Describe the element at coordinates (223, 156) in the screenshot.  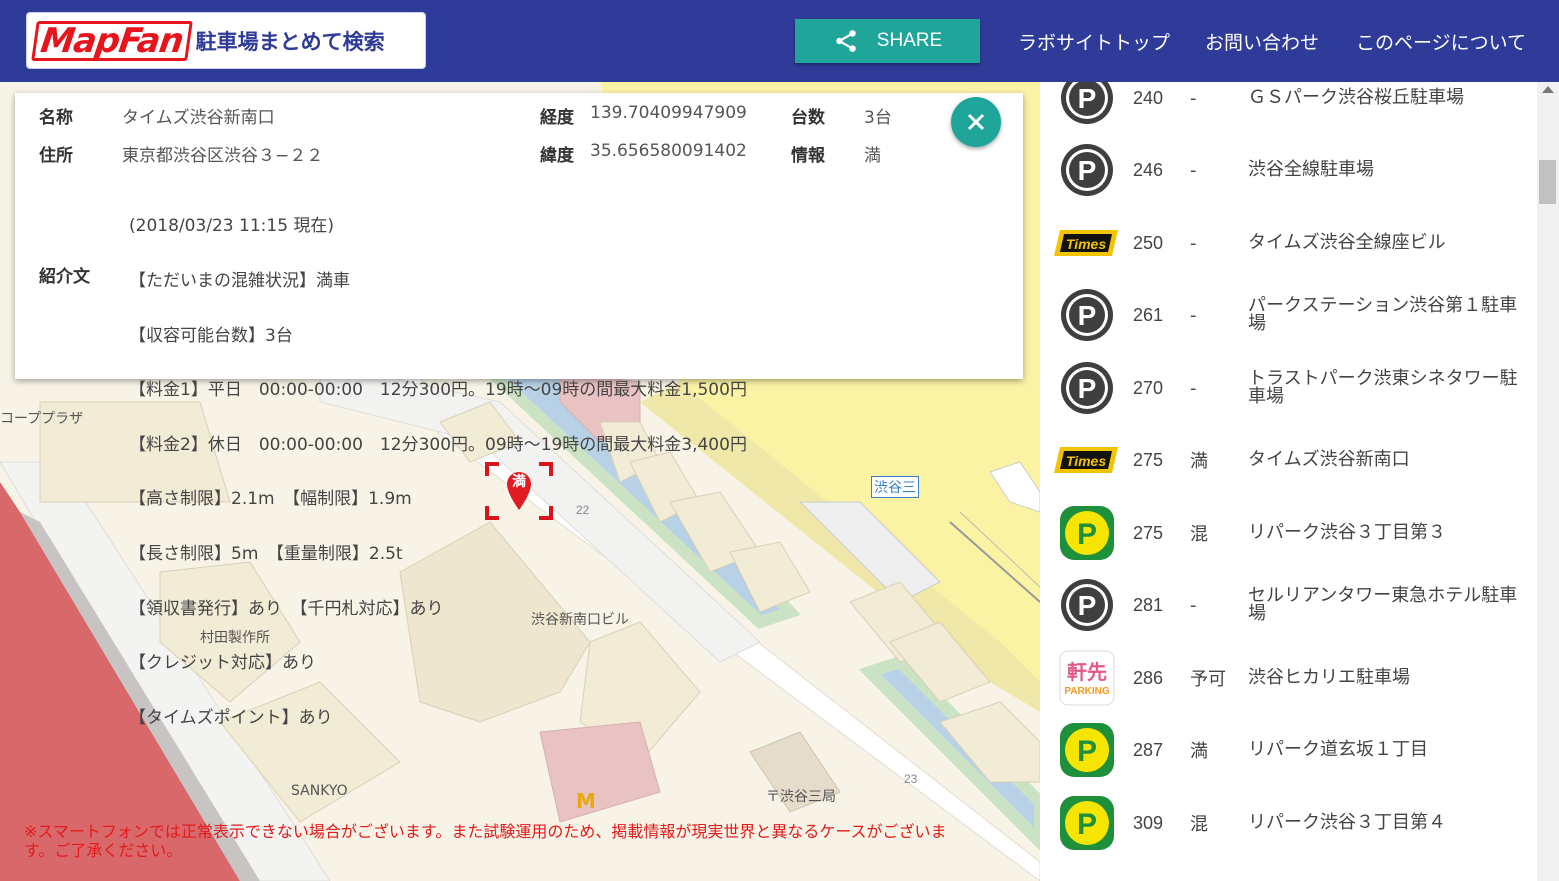
I see `address-value: 東京都渋谷区渋谷３−２２` at that location.